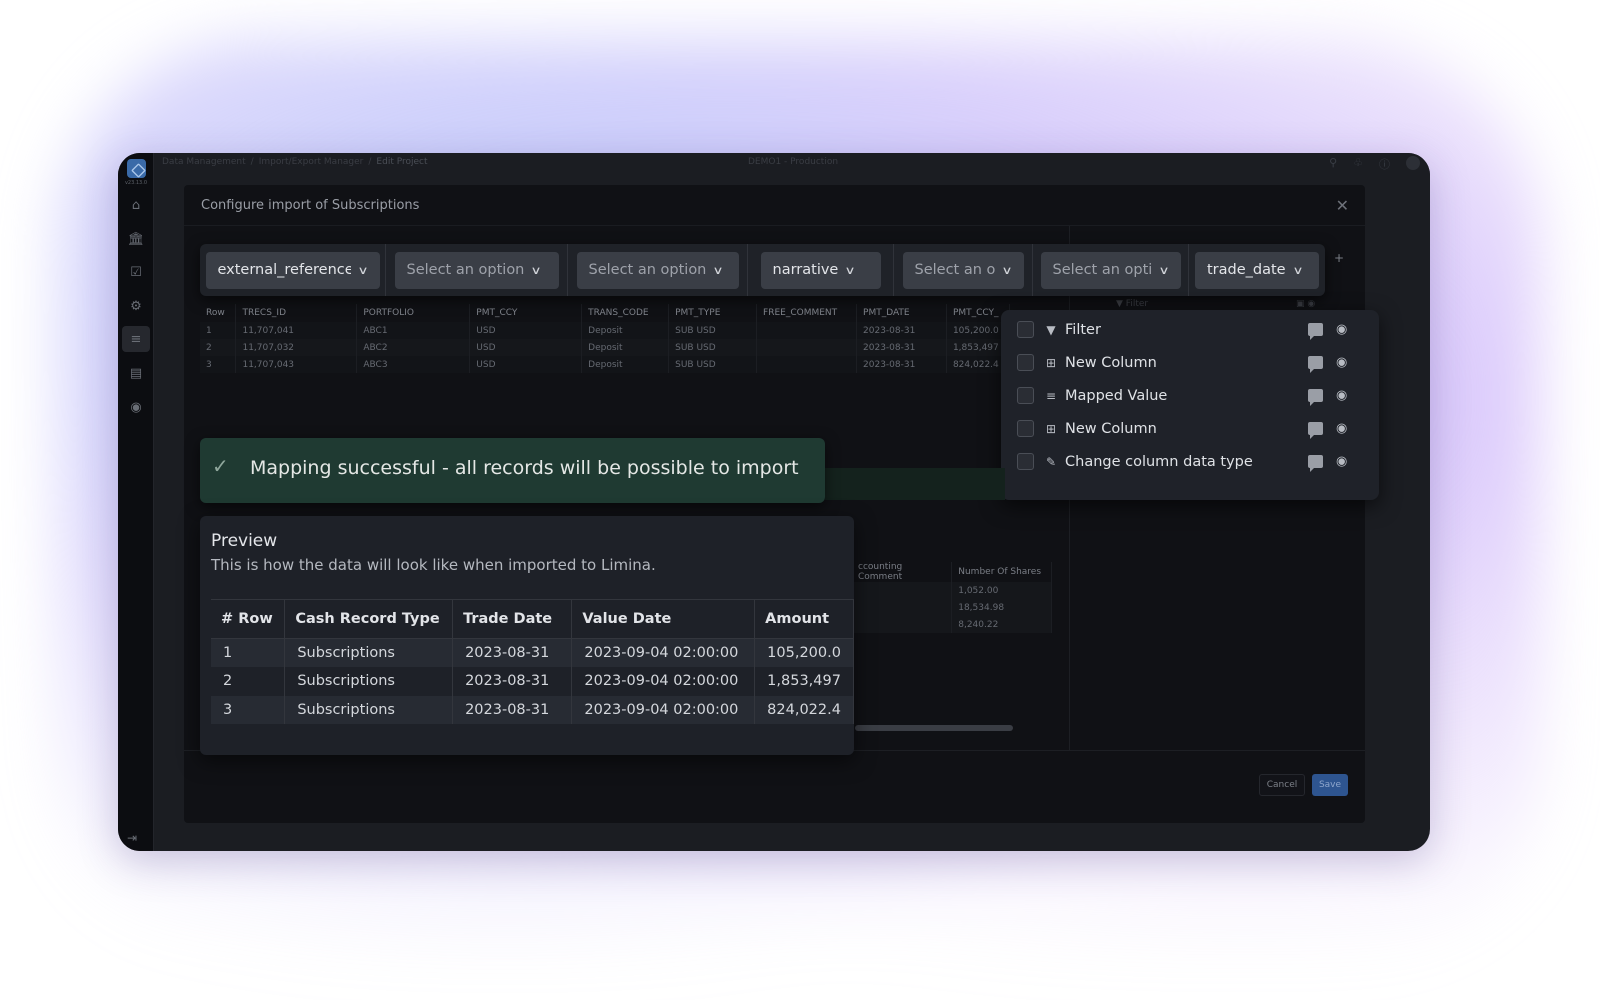  What do you see at coordinates (311, 162) in the screenshot?
I see `breadcrumb-item: Import/Export Manager` at bounding box center [311, 162].